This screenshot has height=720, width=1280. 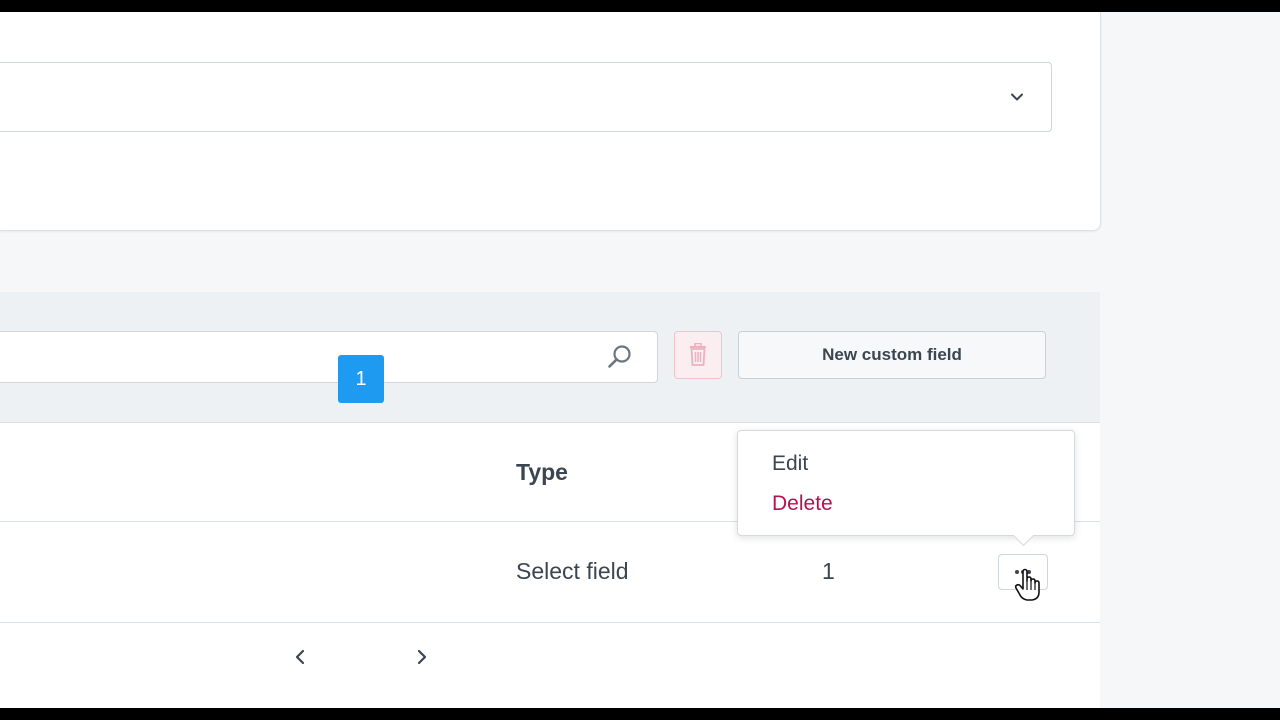 I want to click on chevron-left-icon, so click(x=300, y=657).